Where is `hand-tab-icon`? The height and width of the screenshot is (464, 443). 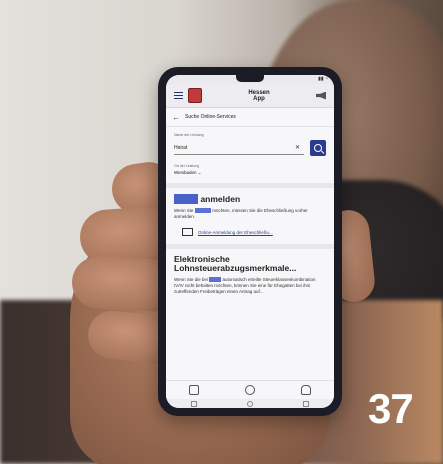
hand-tab-icon is located at coordinates (306, 390).